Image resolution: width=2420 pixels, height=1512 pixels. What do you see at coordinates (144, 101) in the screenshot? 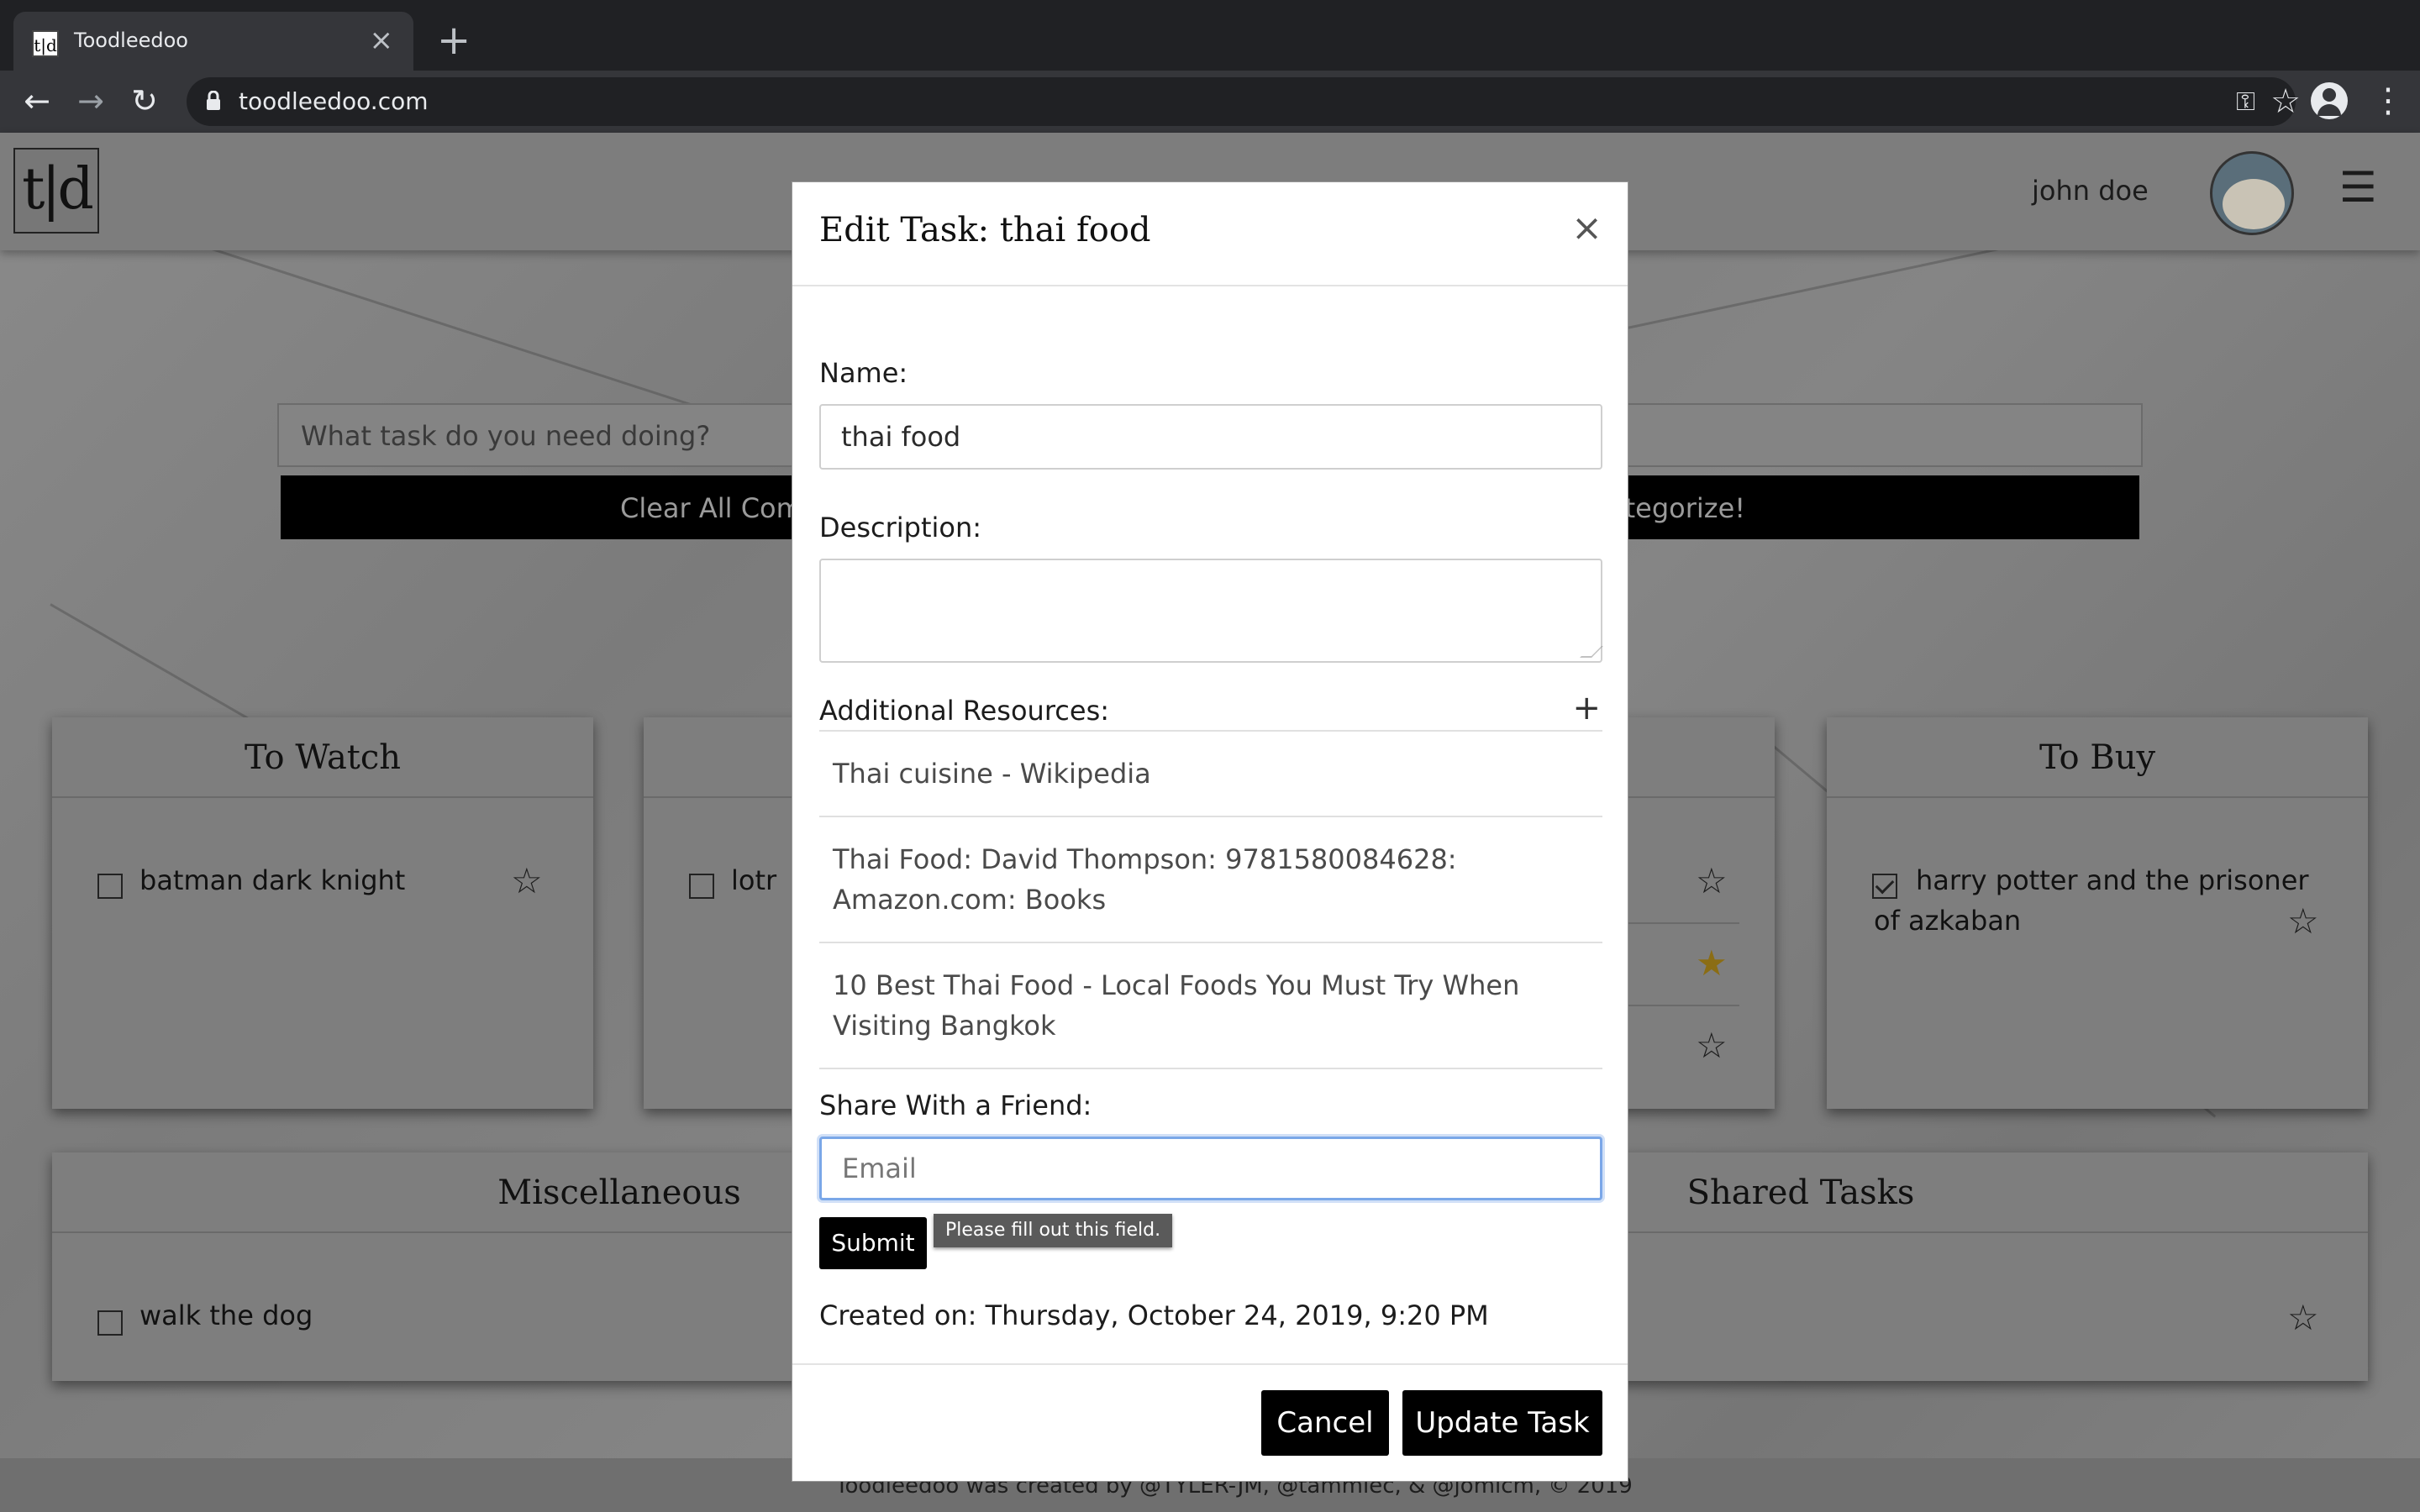
I see `reload-icon: ↻` at bounding box center [144, 101].